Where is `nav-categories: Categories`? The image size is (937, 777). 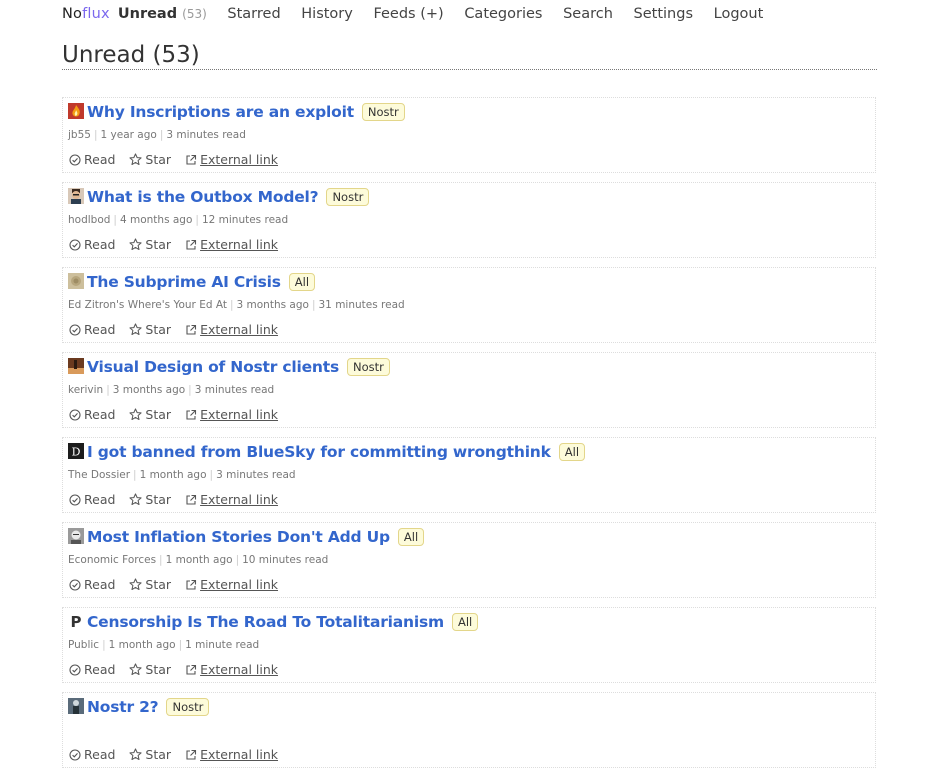
nav-categories: Categories is located at coordinates (503, 14).